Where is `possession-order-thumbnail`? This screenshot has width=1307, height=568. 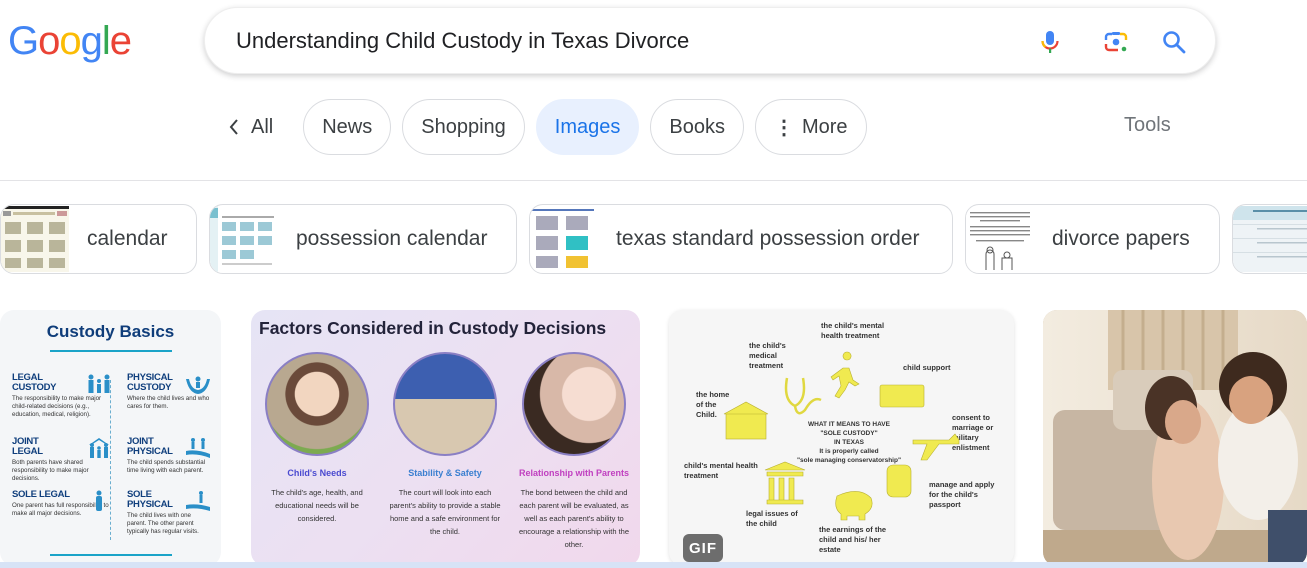
possession-order-thumbnail is located at coordinates (564, 239).